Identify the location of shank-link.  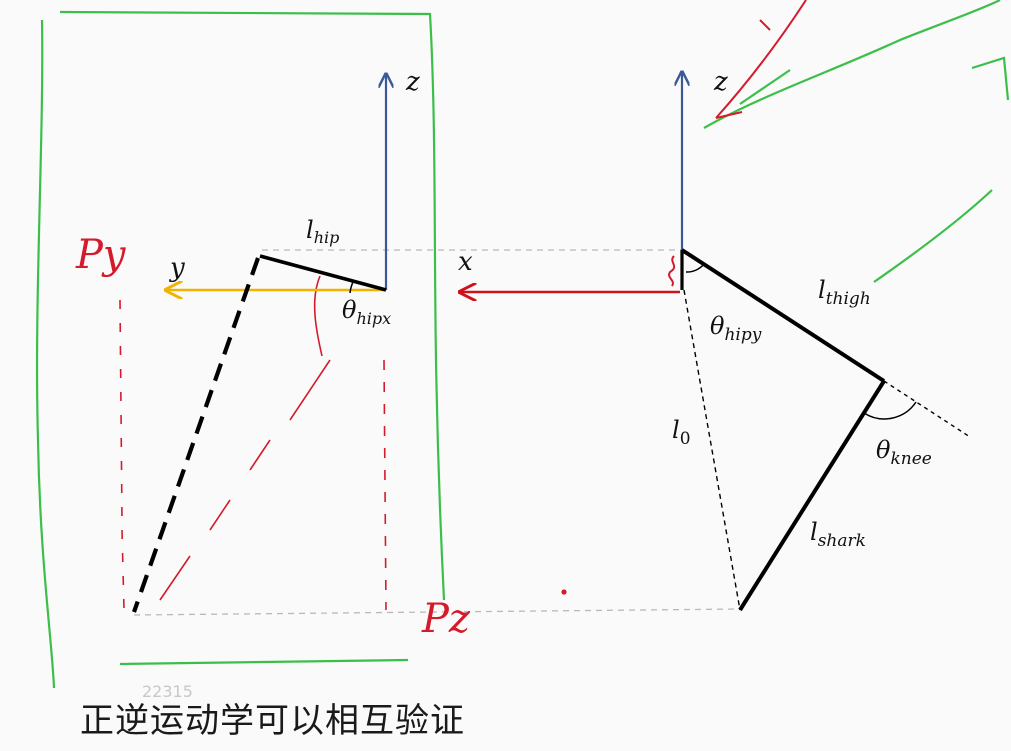
(812, 495).